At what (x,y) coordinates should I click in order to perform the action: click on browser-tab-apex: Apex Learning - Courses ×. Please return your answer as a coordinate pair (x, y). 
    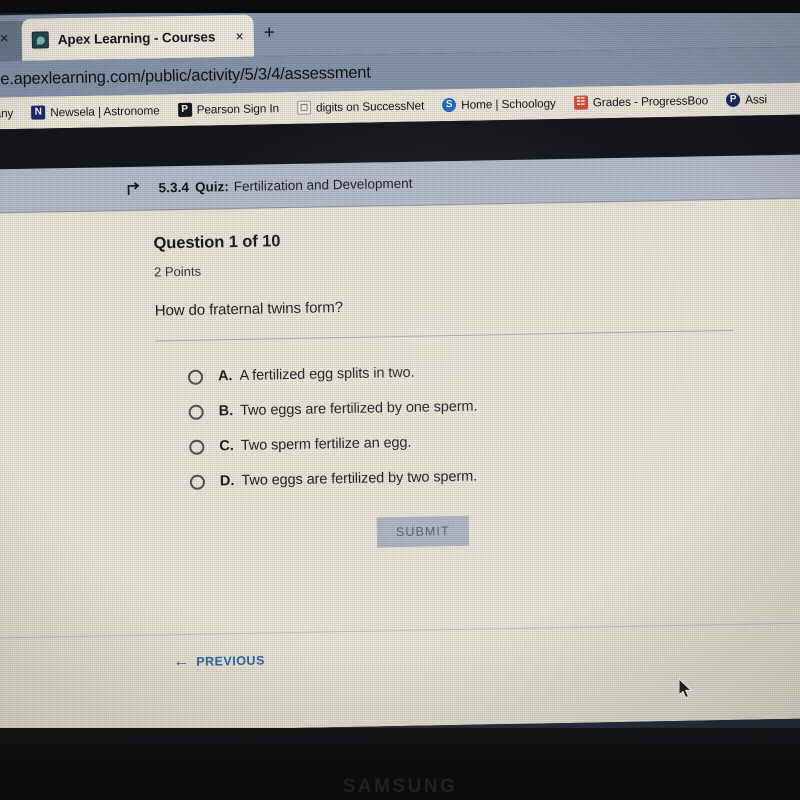
    Looking at the image, I should click on (138, 37).